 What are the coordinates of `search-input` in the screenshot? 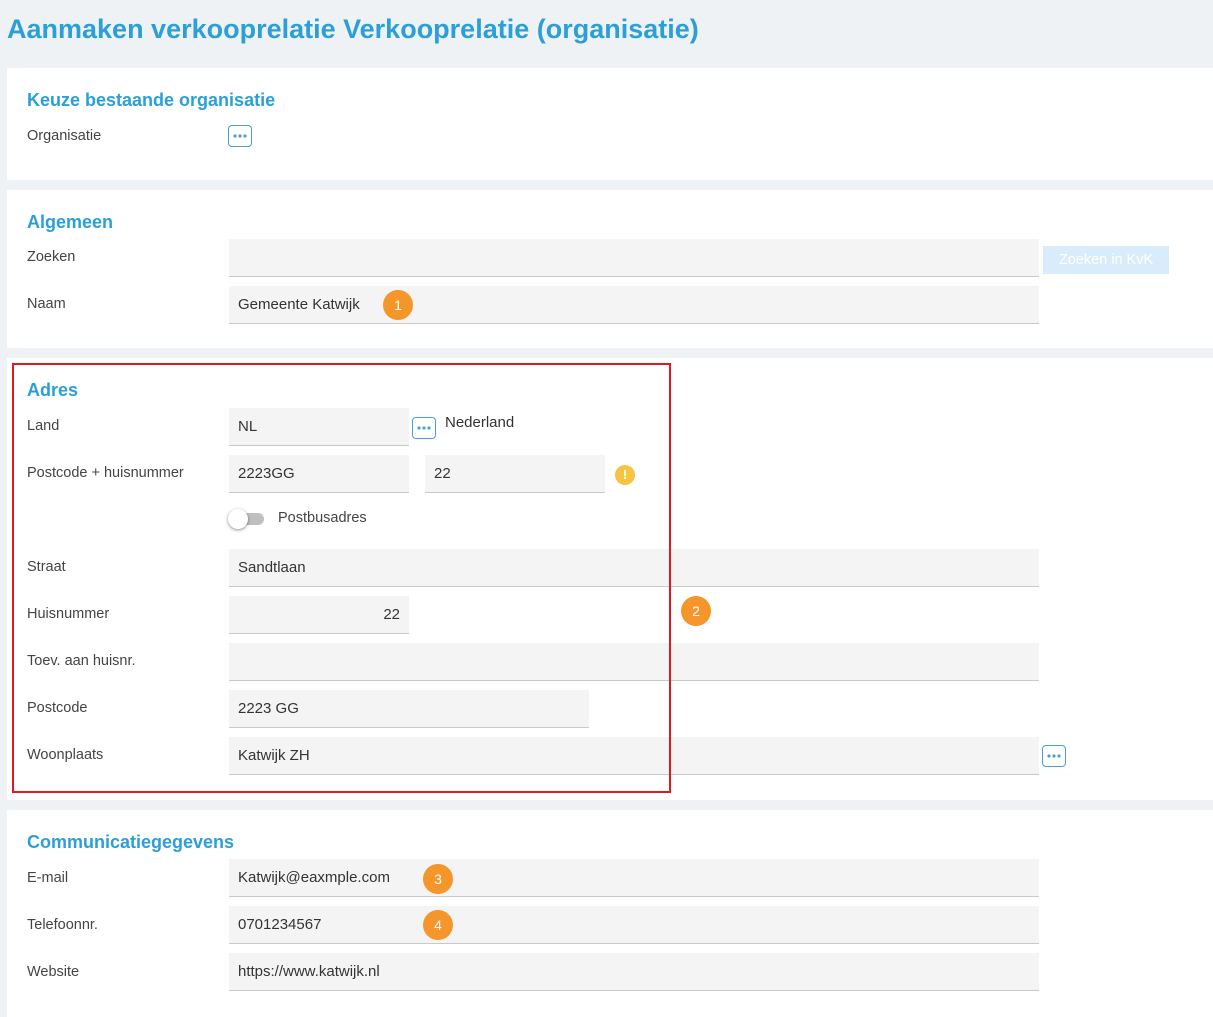 It's located at (634, 258).